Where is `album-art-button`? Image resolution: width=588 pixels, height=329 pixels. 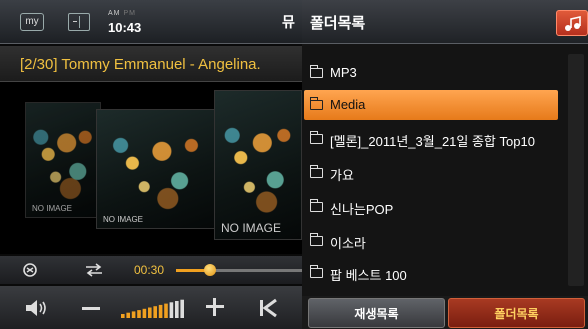
album-art-button is located at coordinates (572, 23).